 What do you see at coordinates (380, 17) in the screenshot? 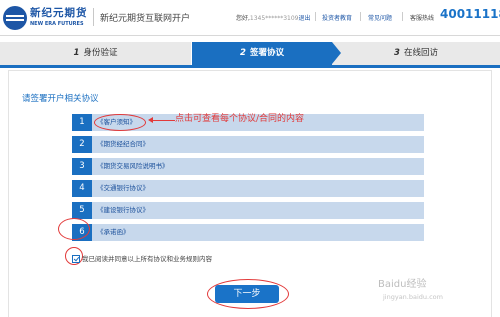
I see `faq-link: 常见问题` at bounding box center [380, 17].